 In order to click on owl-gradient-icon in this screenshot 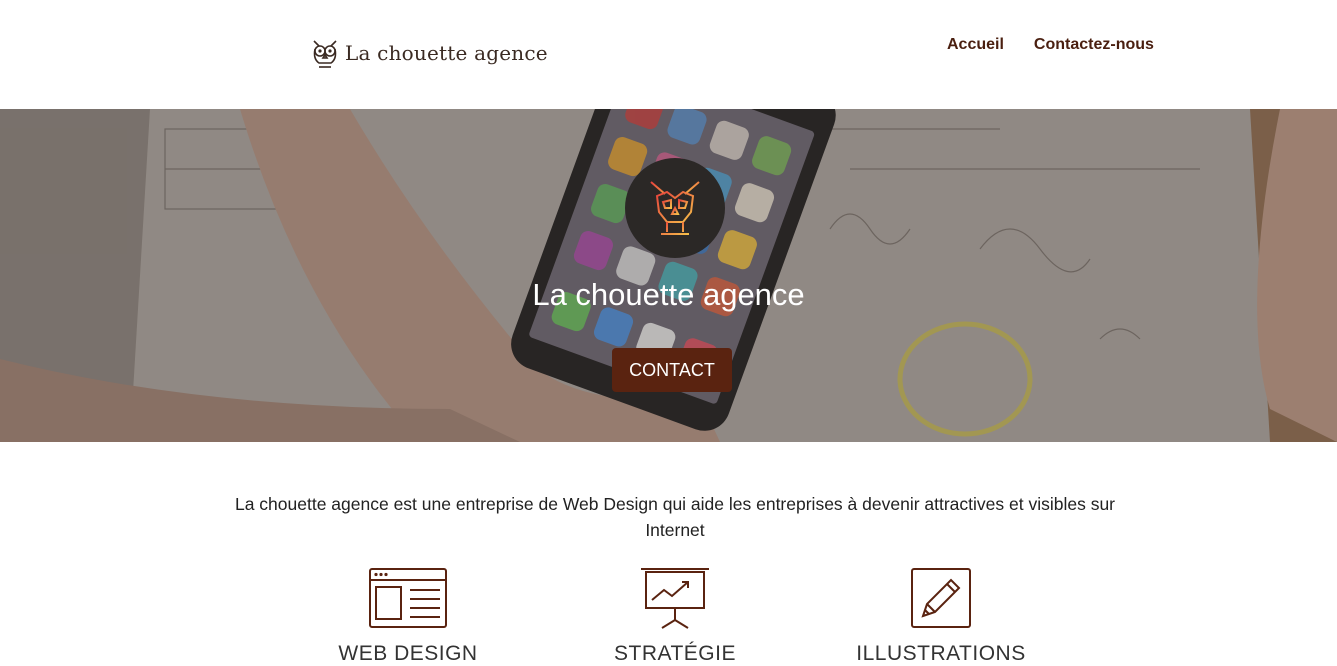, I will do `click(675, 208)`.